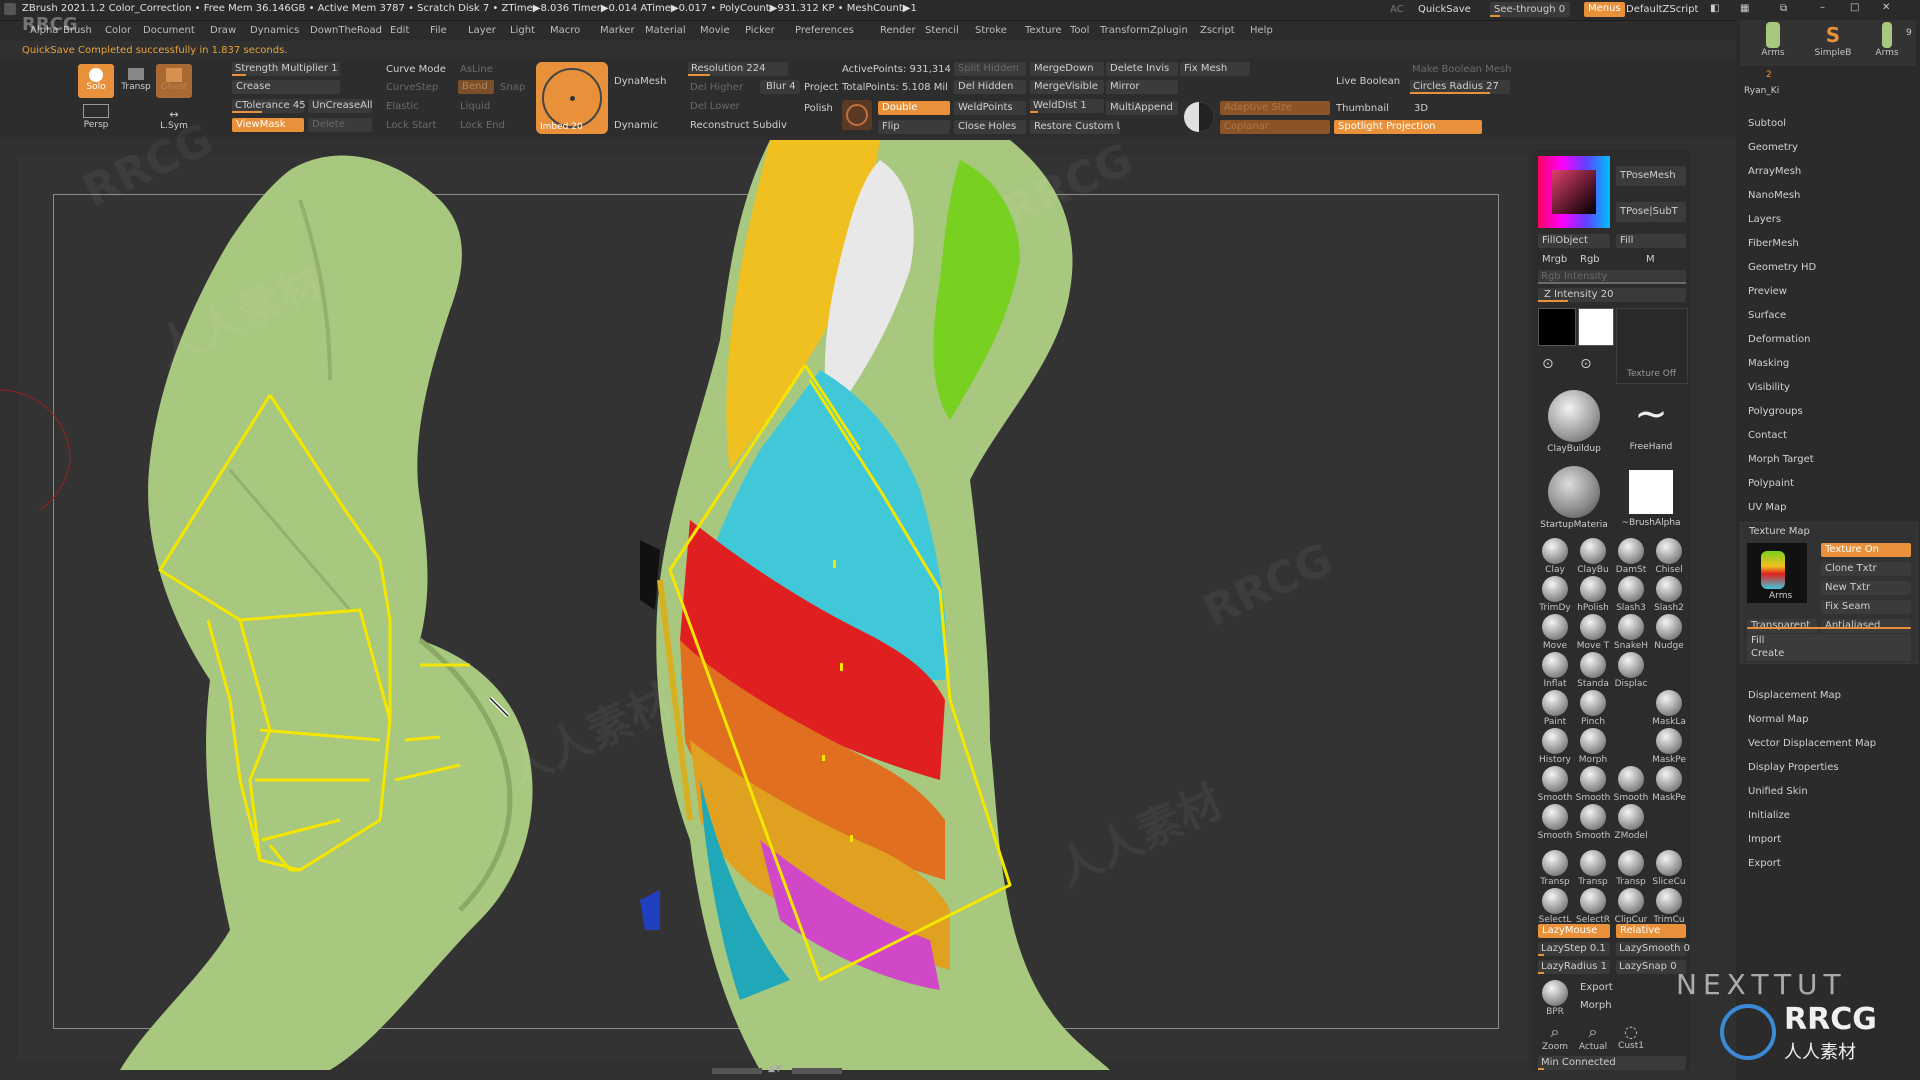  Describe the element at coordinates (1593, 906) in the screenshot. I see `brush-selectr: SelectR` at that location.